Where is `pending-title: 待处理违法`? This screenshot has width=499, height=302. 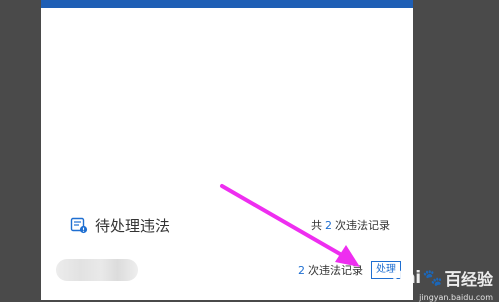 pending-title: 待处理违法 is located at coordinates (133, 225).